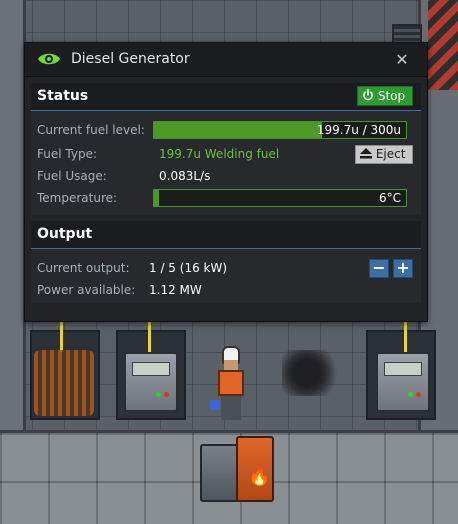 The width and height of the screenshot is (458, 524). Describe the element at coordinates (64, 383) in the screenshot. I see `pipe-machinery` at that location.